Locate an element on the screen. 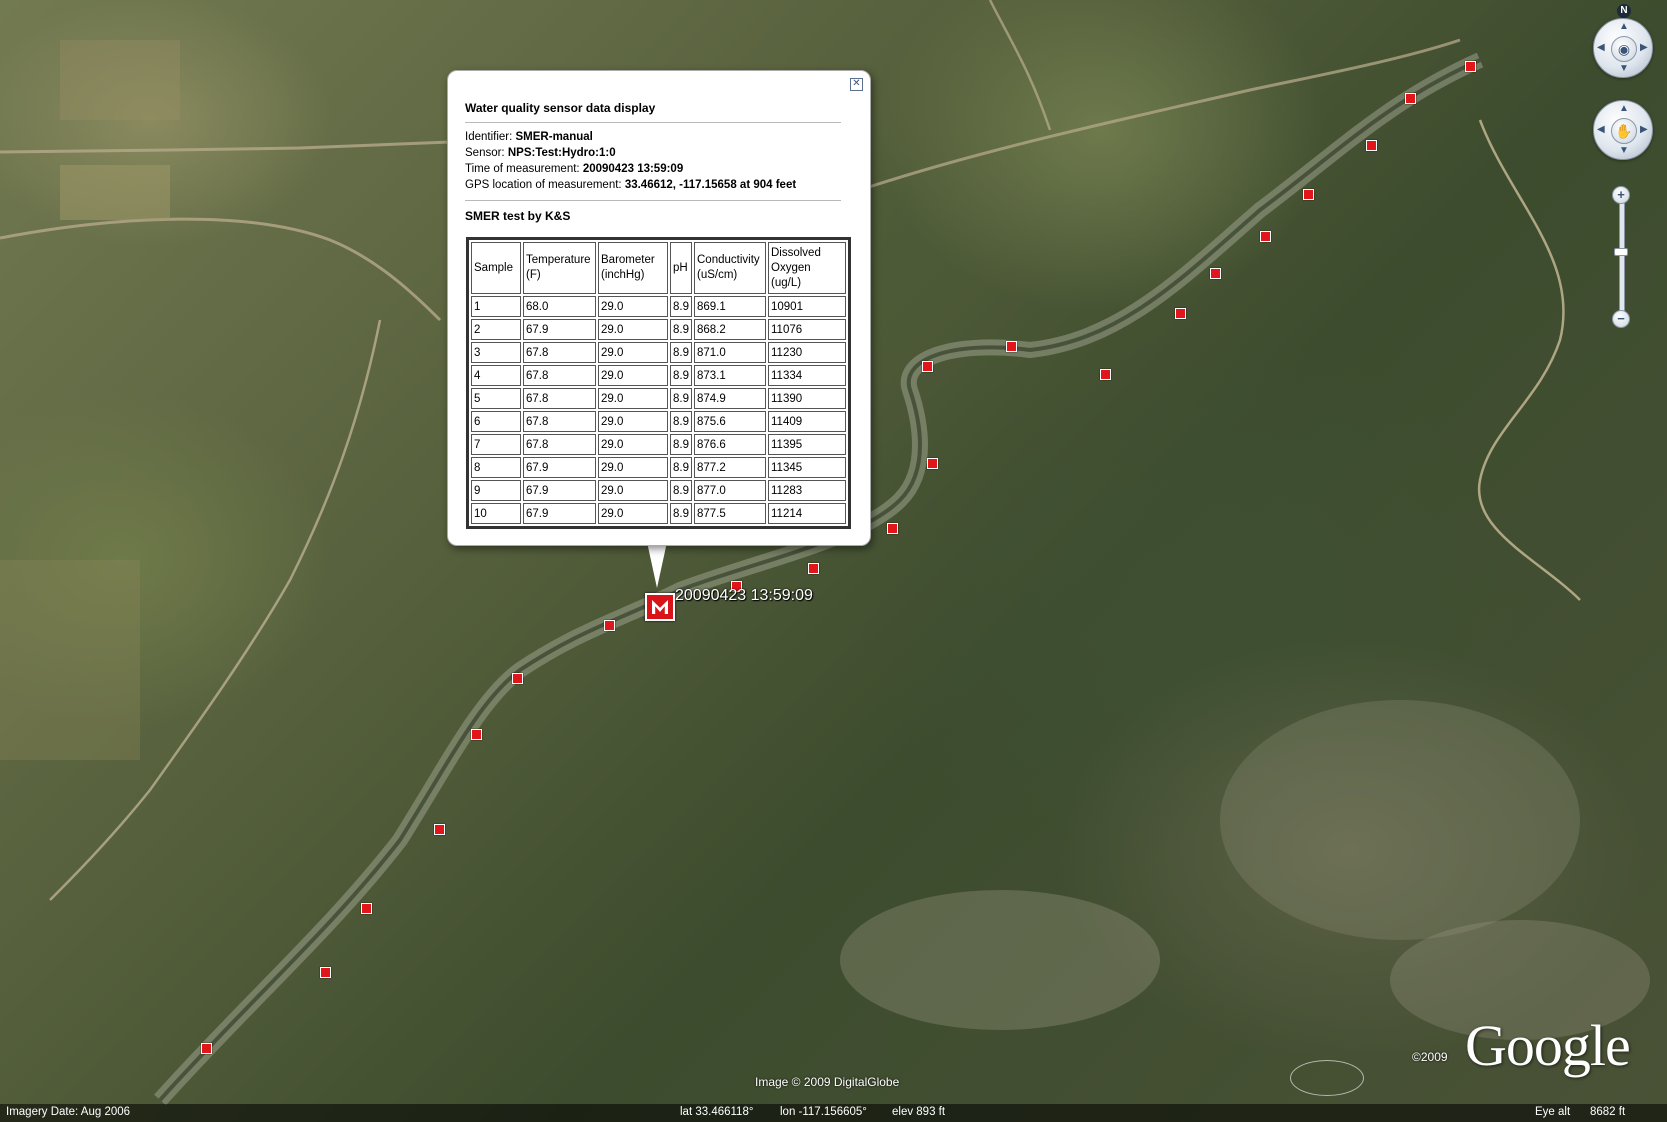  table-cell: 875.6 is located at coordinates (730, 421).